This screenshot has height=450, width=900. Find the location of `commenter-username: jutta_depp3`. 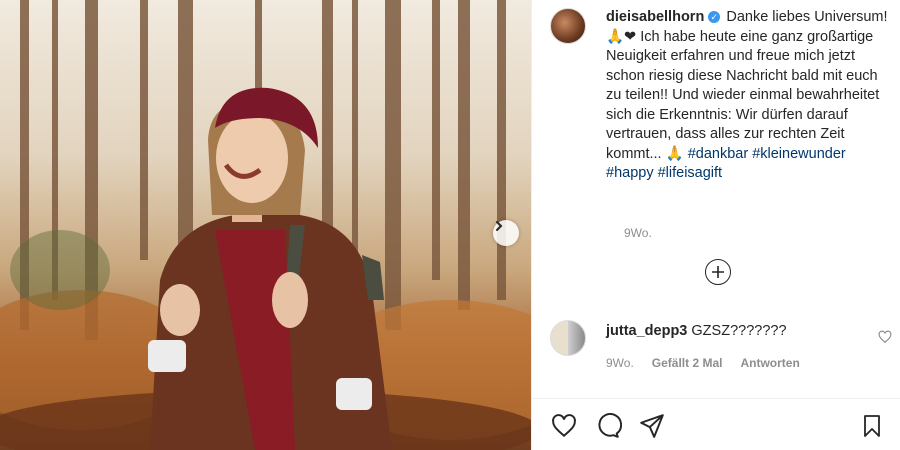

commenter-username: jutta_depp3 is located at coordinates (646, 331).